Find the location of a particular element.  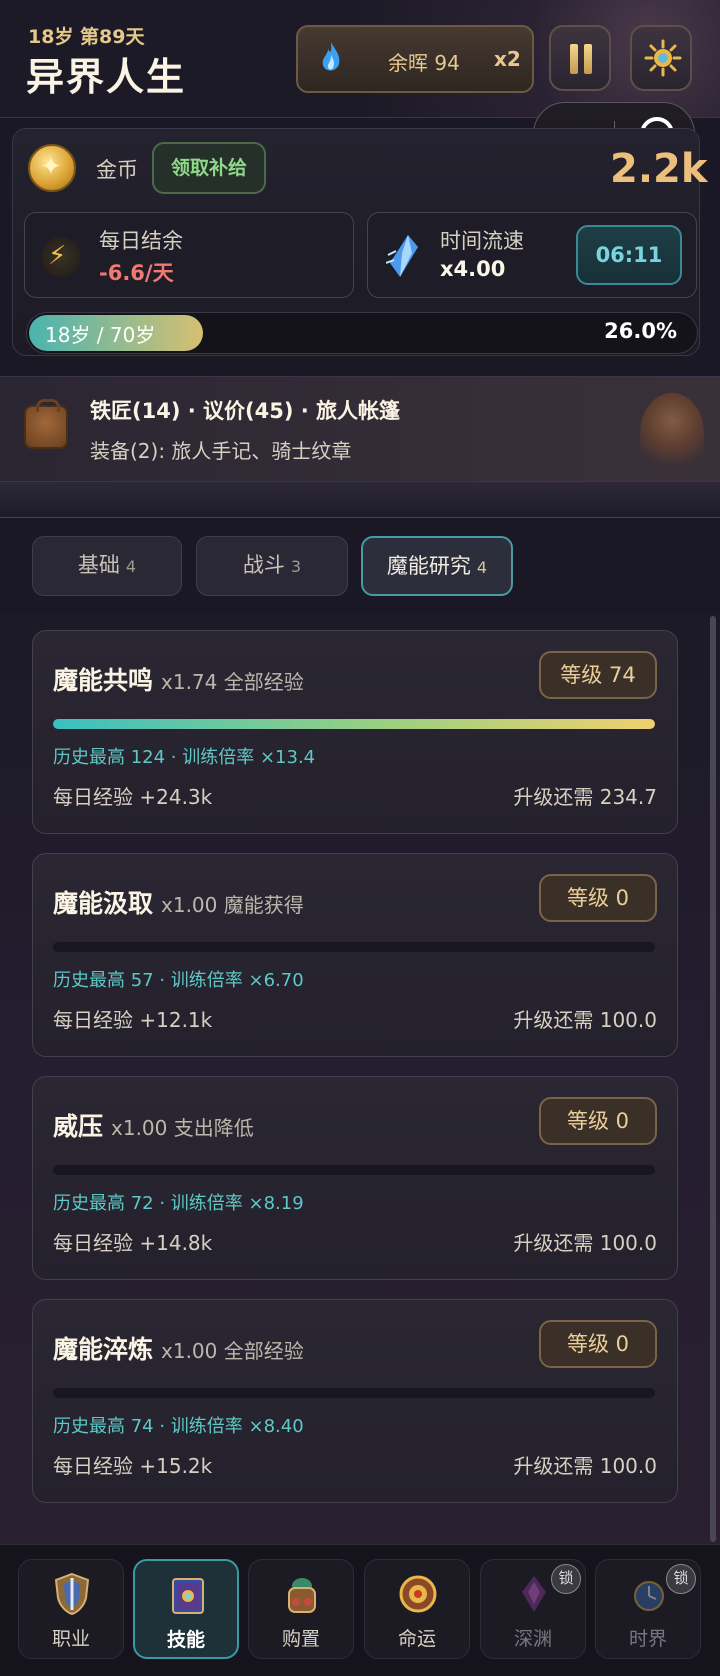

nav-label: 技能 is located at coordinates (185, 1640).